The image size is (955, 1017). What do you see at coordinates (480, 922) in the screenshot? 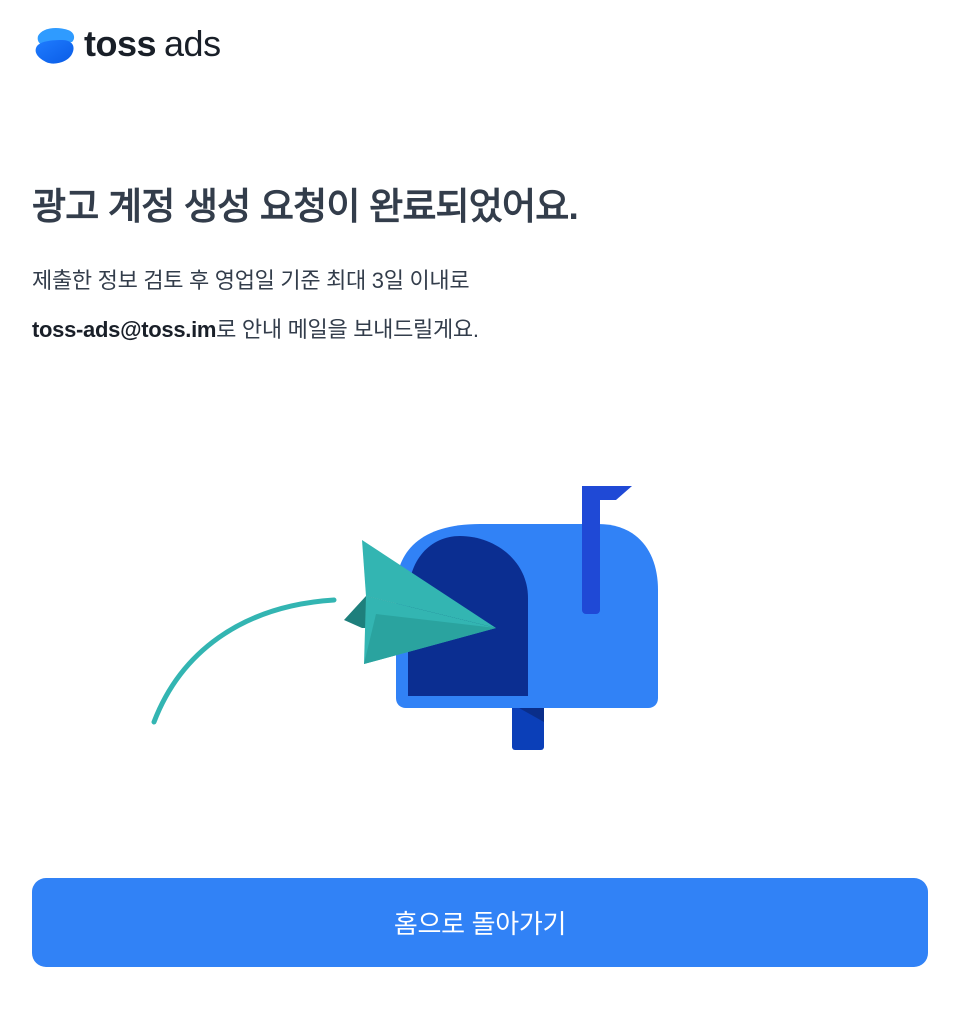
I see `home-button: 홈으로 돌아가기` at bounding box center [480, 922].